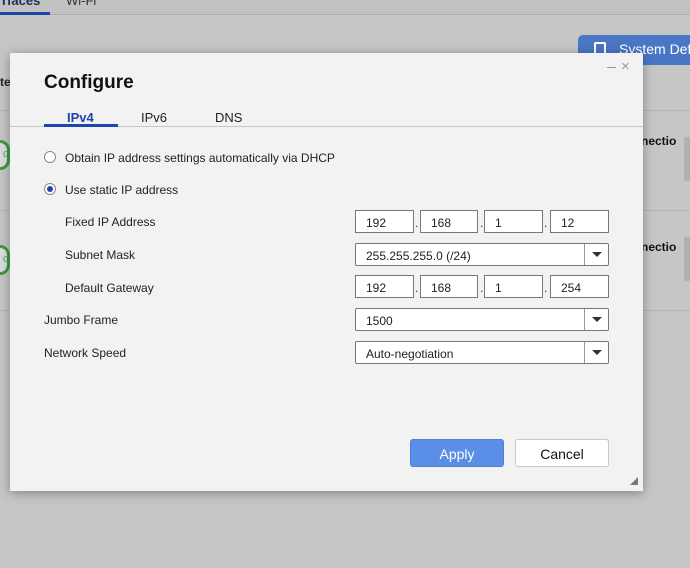  Describe the element at coordinates (634, 481) in the screenshot. I see `resize-handle-icon` at that location.